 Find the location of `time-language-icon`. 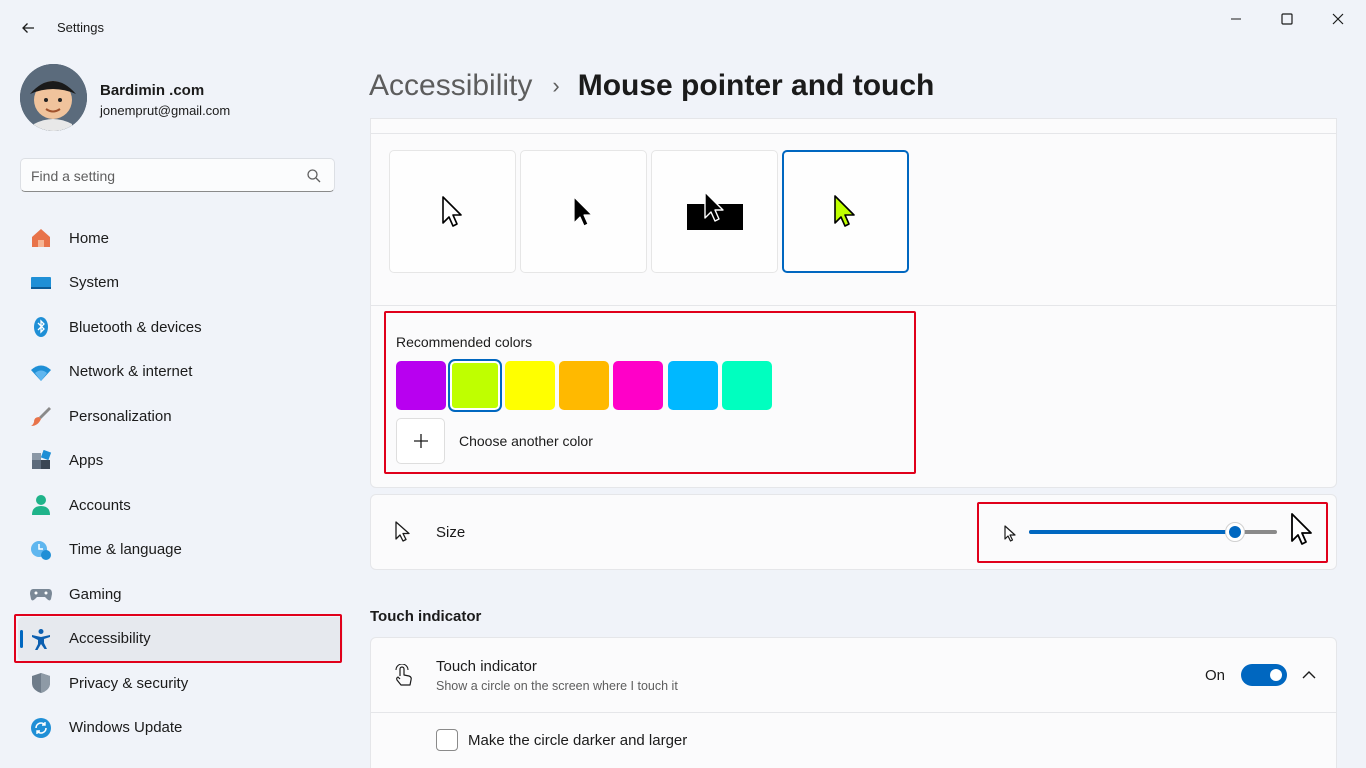

time-language-icon is located at coordinates (41, 550).